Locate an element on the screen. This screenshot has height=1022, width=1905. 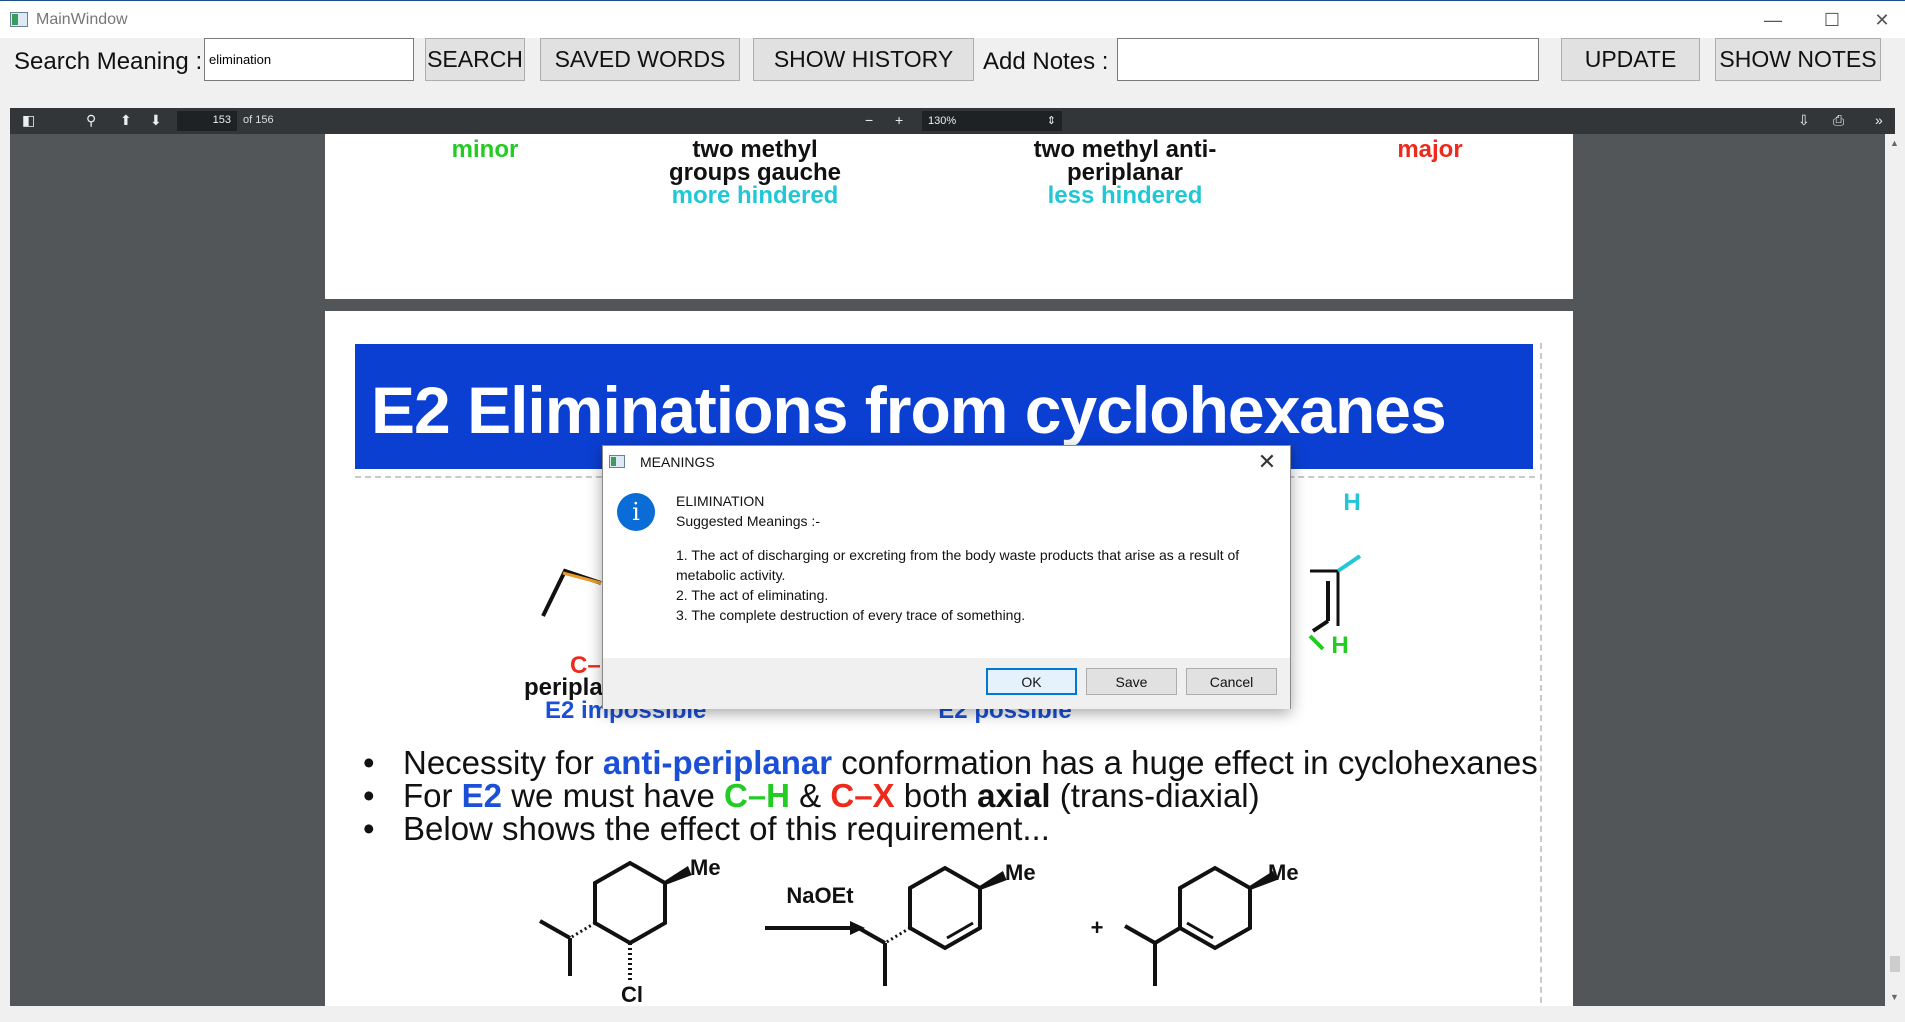
pdf-toolbar: ◧ ⚲ ⬆ ⬇ 153 of 156 − + 130% ⇕ ⇩ ⎙ » is located at coordinates (952, 121).